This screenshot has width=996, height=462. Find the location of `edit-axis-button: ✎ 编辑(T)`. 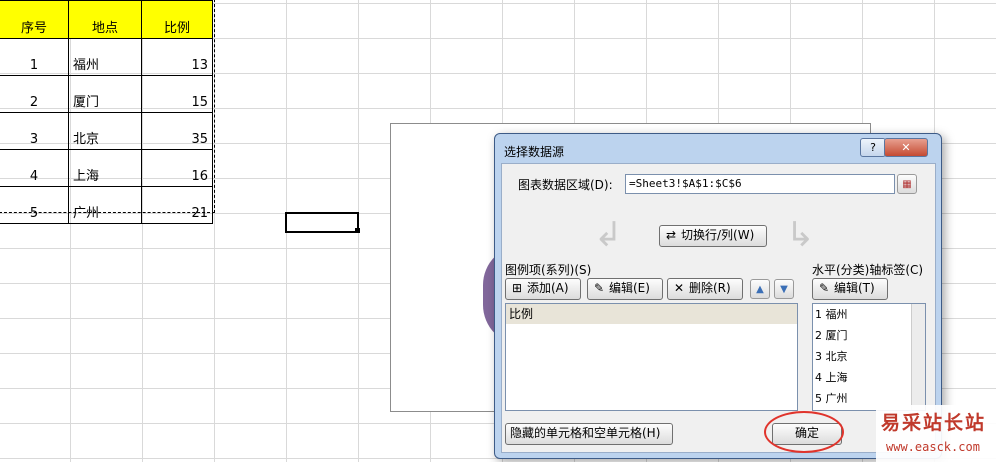

edit-axis-button: ✎ 编辑(T) is located at coordinates (850, 289).